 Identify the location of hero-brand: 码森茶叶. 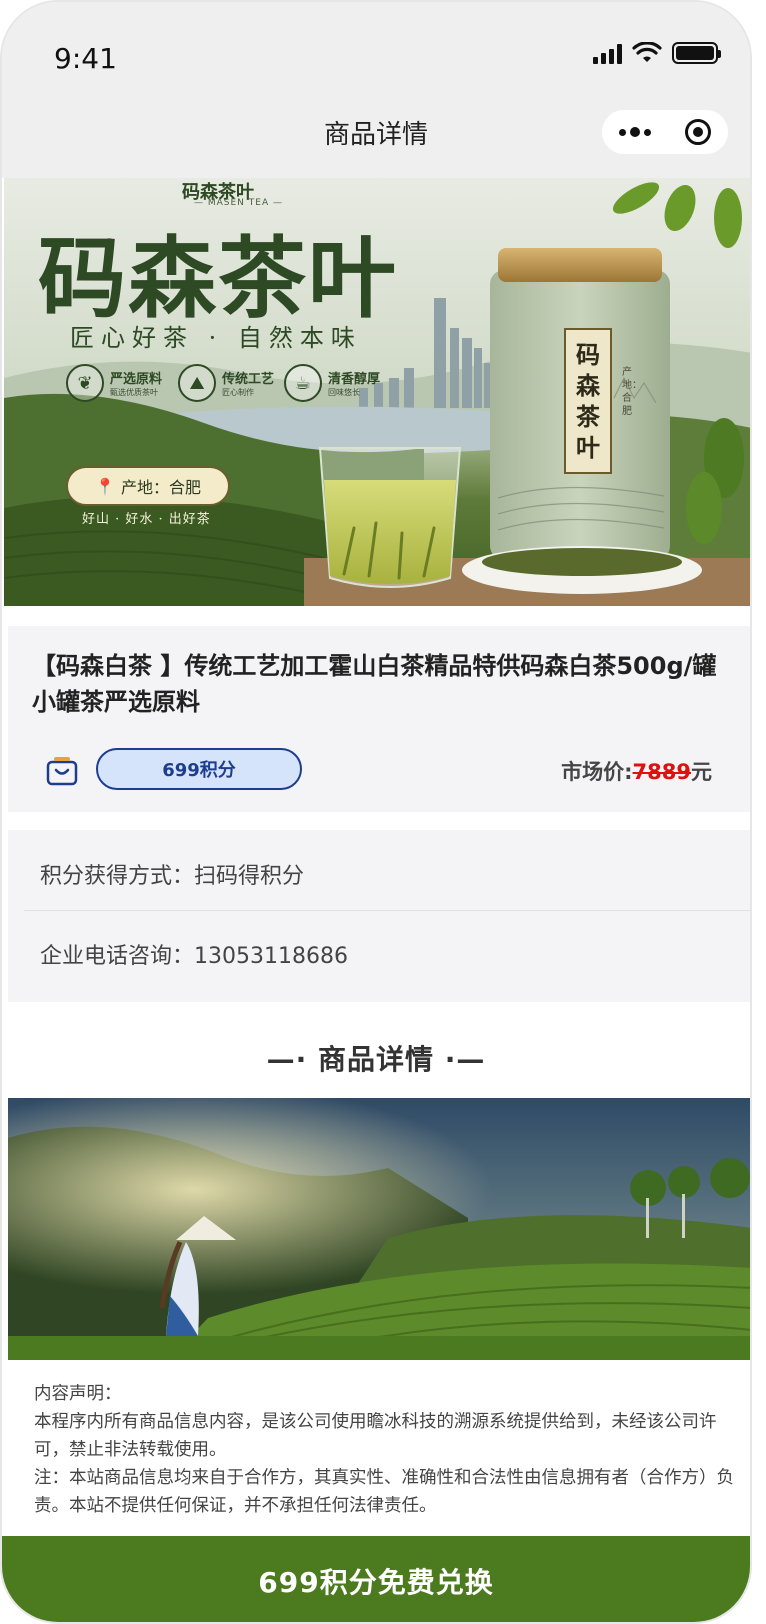
(218, 278).